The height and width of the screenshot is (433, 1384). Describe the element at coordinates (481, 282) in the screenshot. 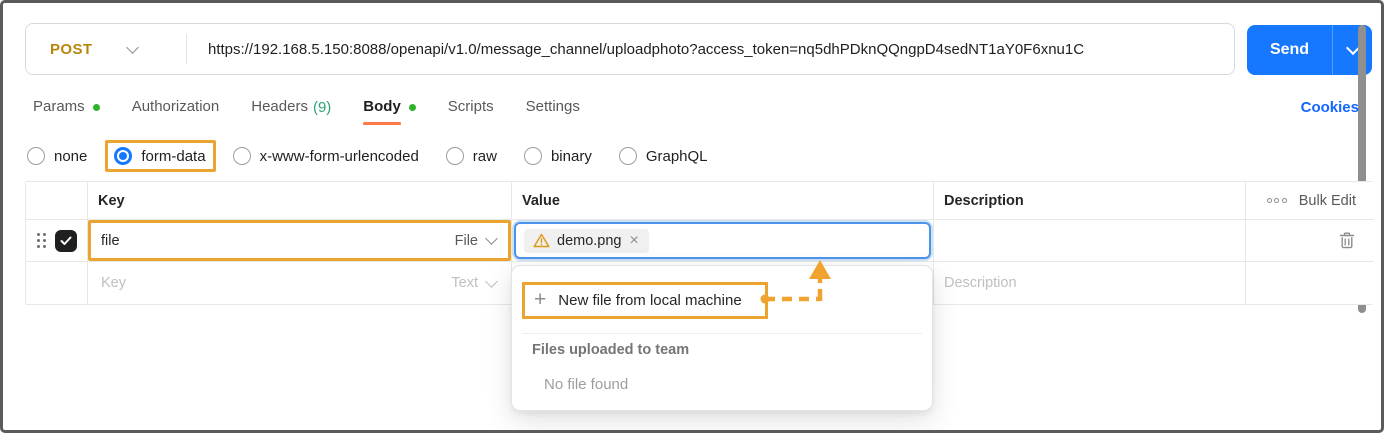

I see `type-select-text: Text` at that location.